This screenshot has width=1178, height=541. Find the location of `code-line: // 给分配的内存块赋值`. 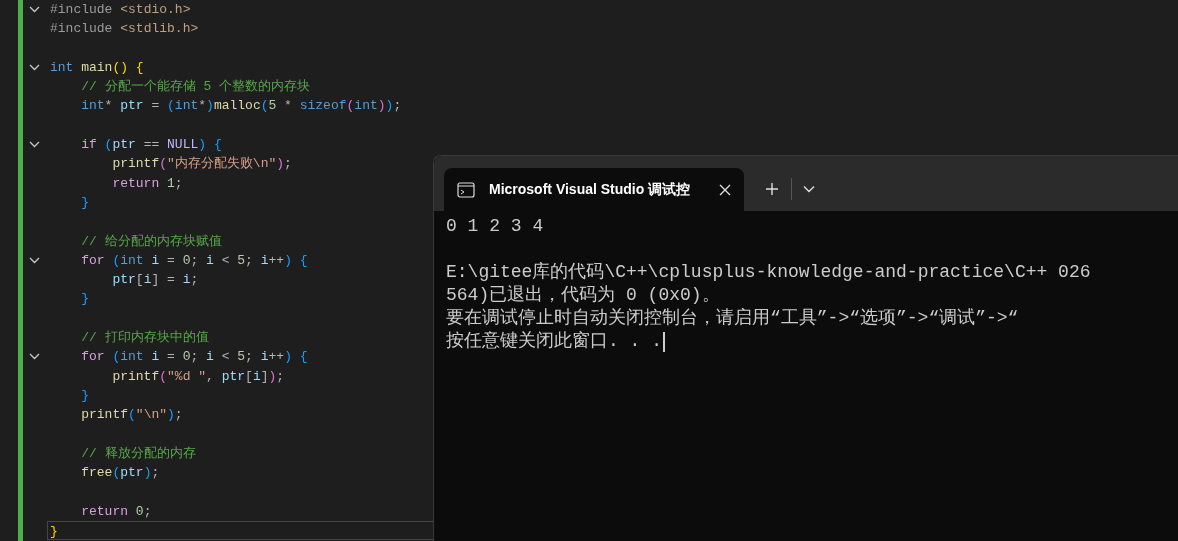

code-line: // 给分配的内存块赋值 is located at coordinates (151, 241).